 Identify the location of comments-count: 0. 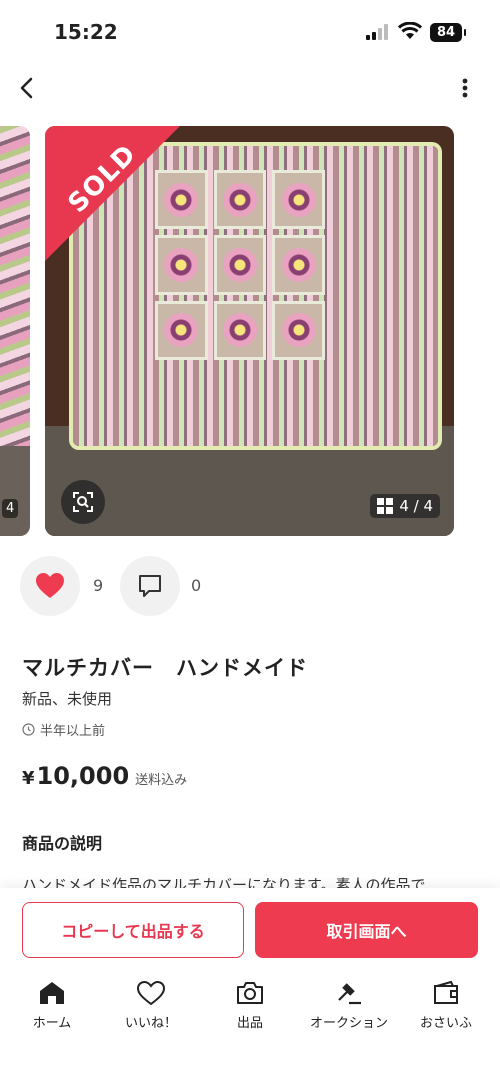
(196, 585).